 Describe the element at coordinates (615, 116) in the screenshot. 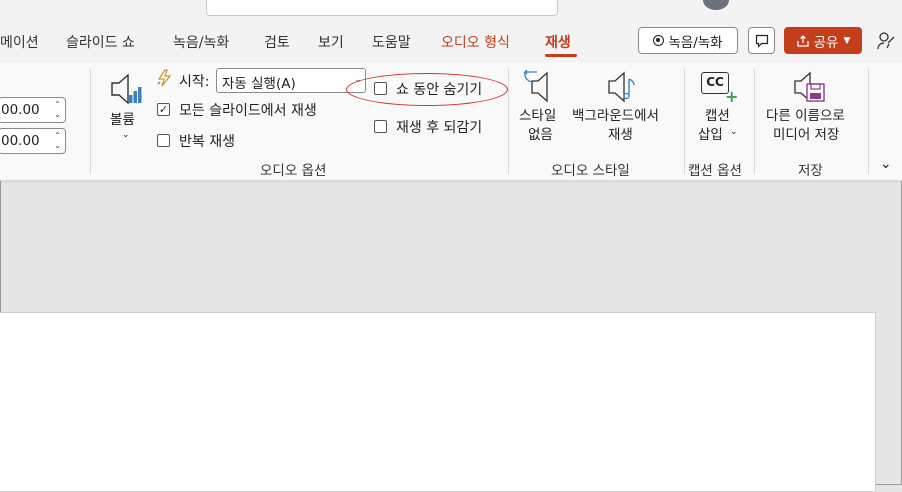

I see `play-in-background-label-1: 백그라운드에서` at that location.